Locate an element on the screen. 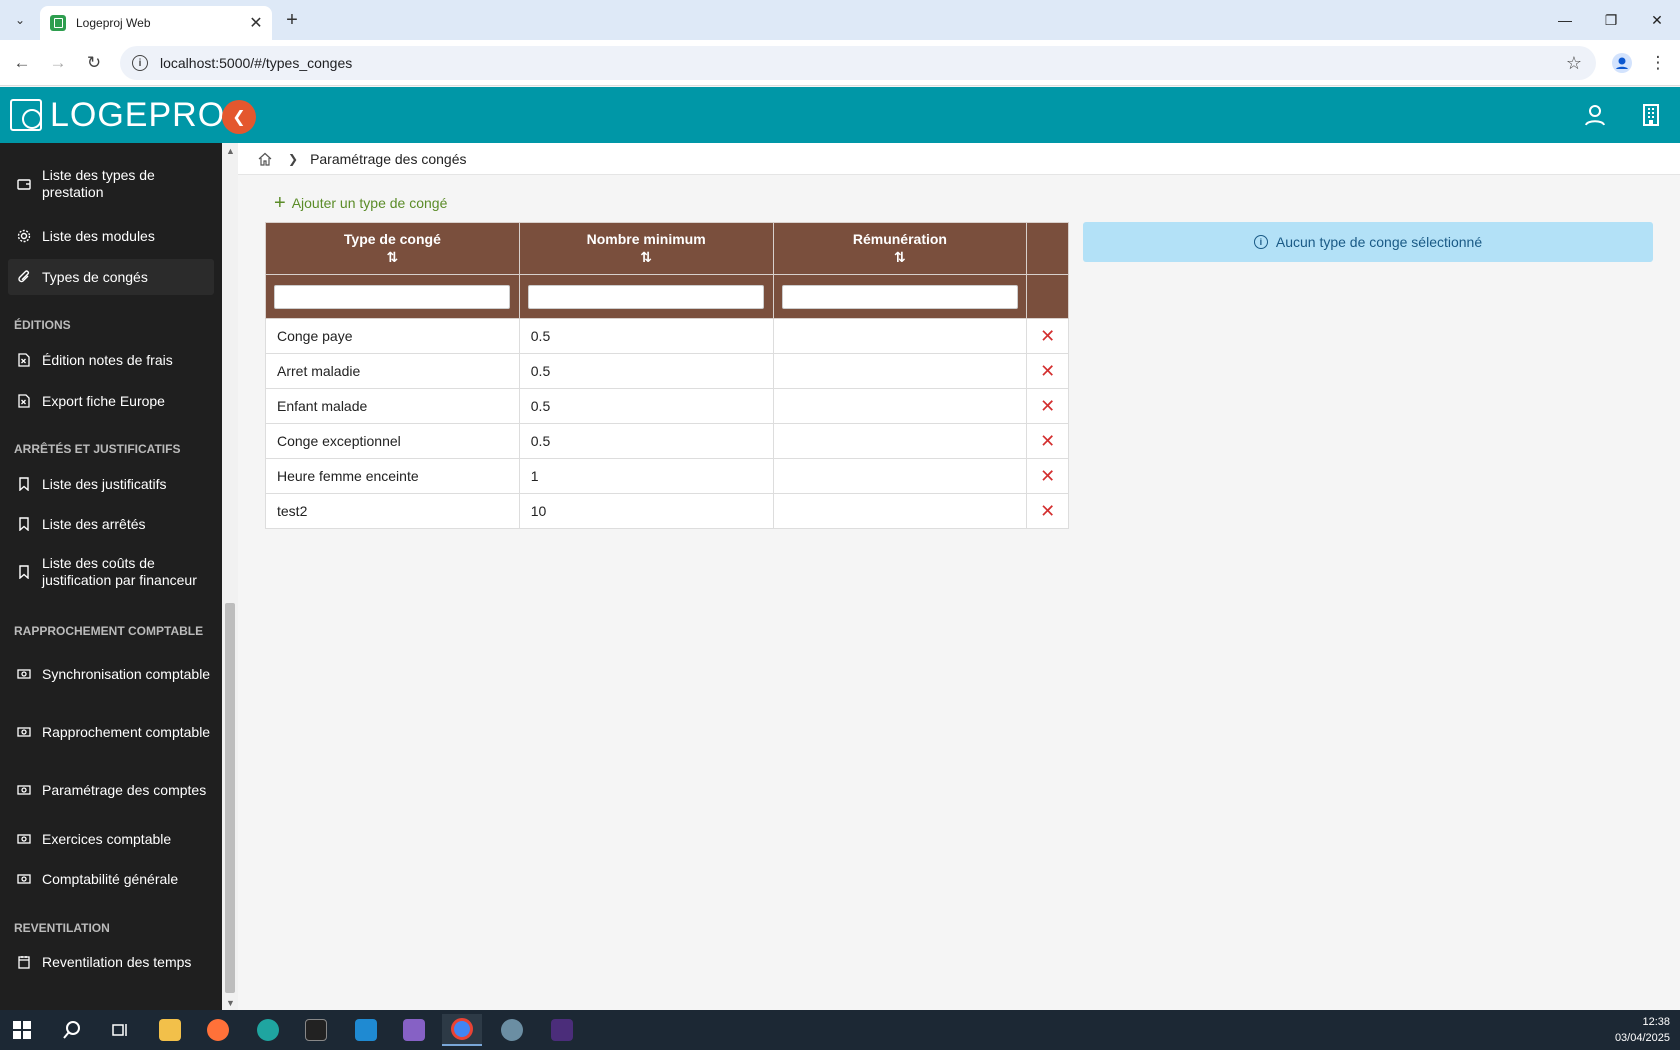  table-row: Conge paye 0.5 ✕ is located at coordinates (667, 336).